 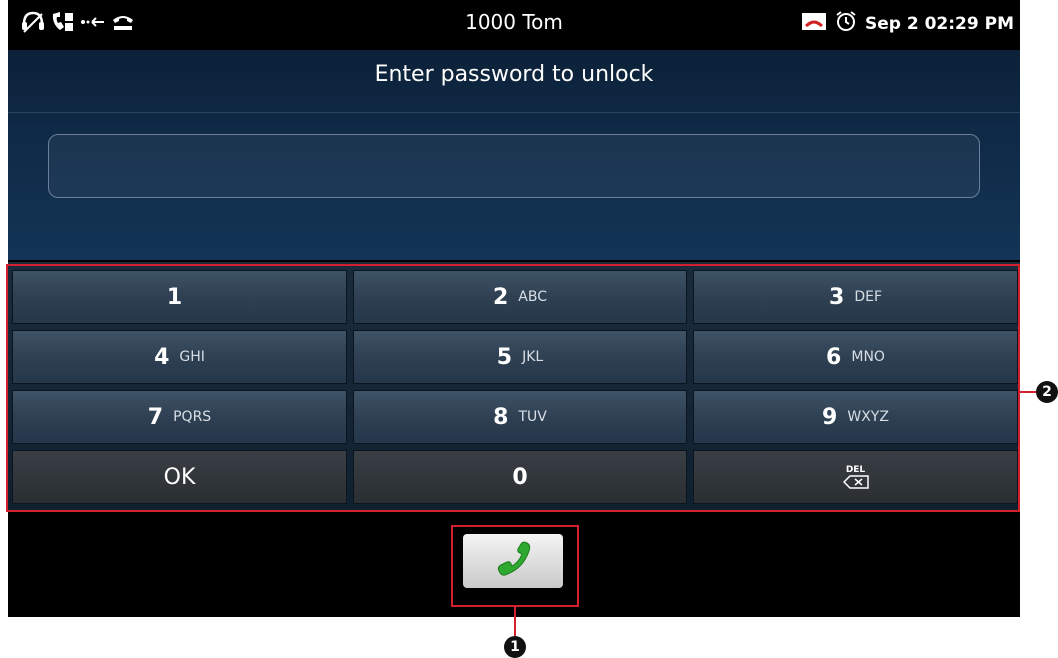 What do you see at coordinates (515, 647) in the screenshot?
I see `callout-marker-1: 1` at bounding box center [515, 647].